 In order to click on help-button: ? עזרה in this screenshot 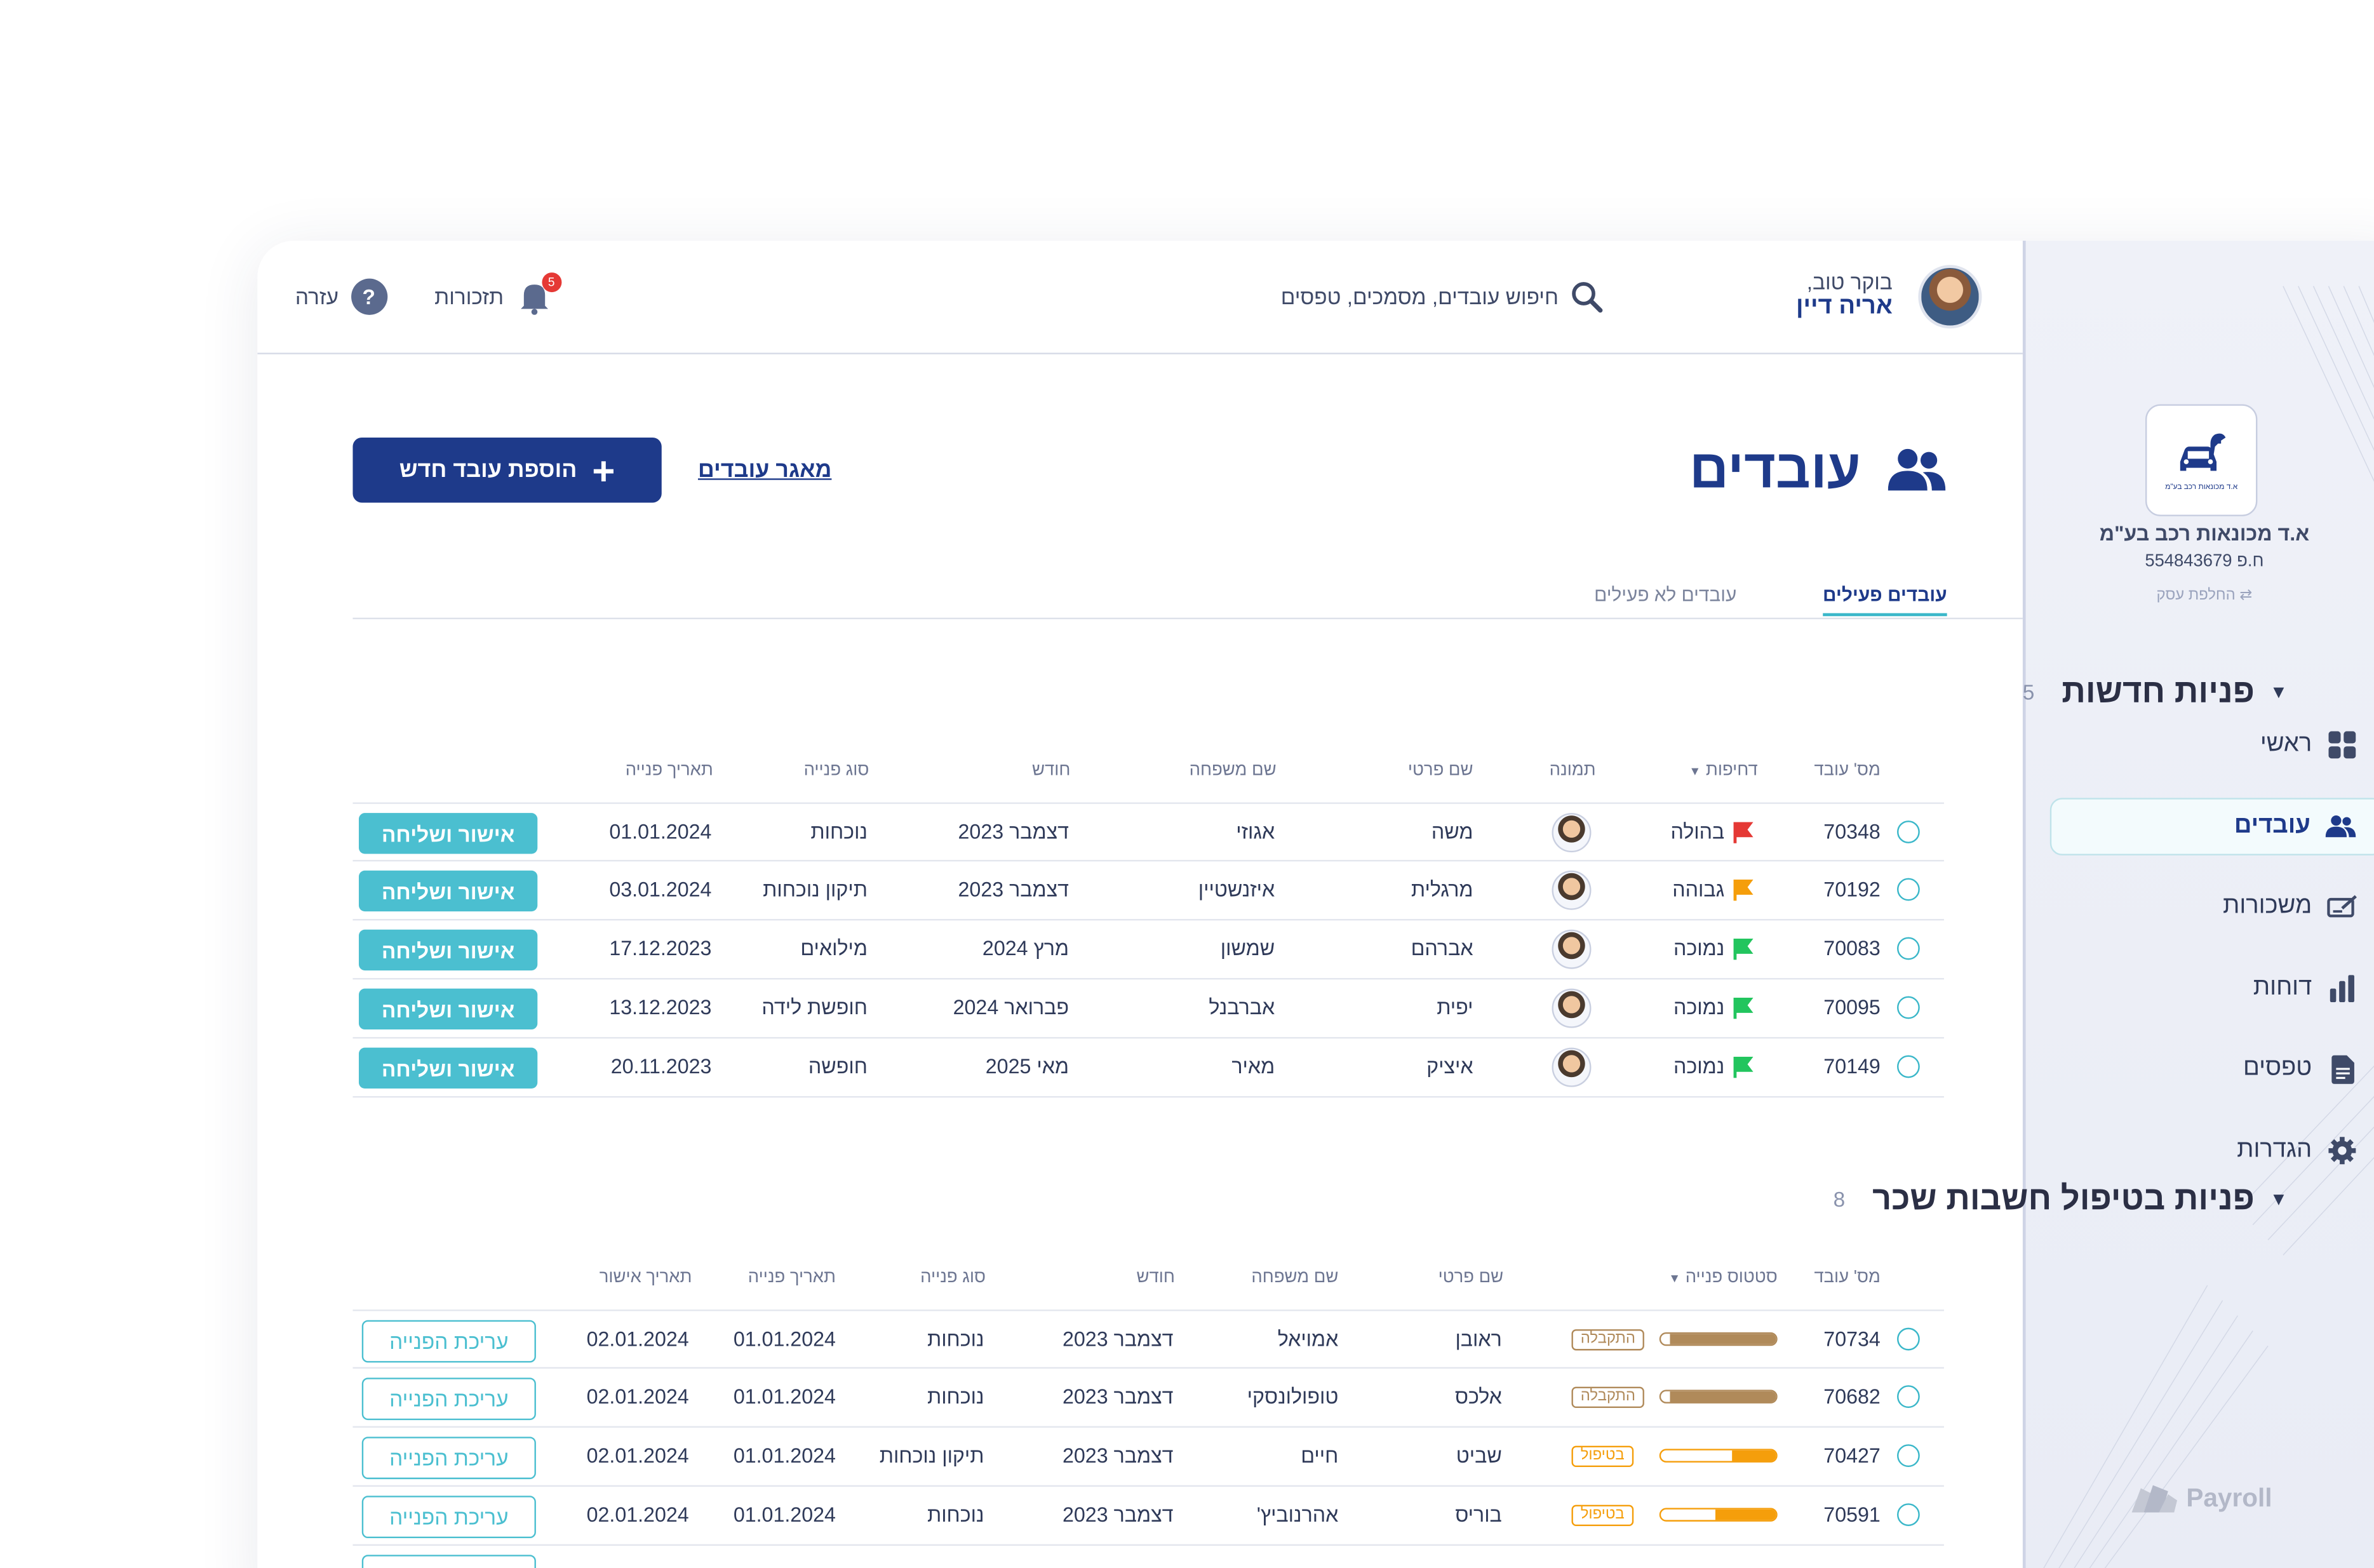, I will do `click(341, 296)`.